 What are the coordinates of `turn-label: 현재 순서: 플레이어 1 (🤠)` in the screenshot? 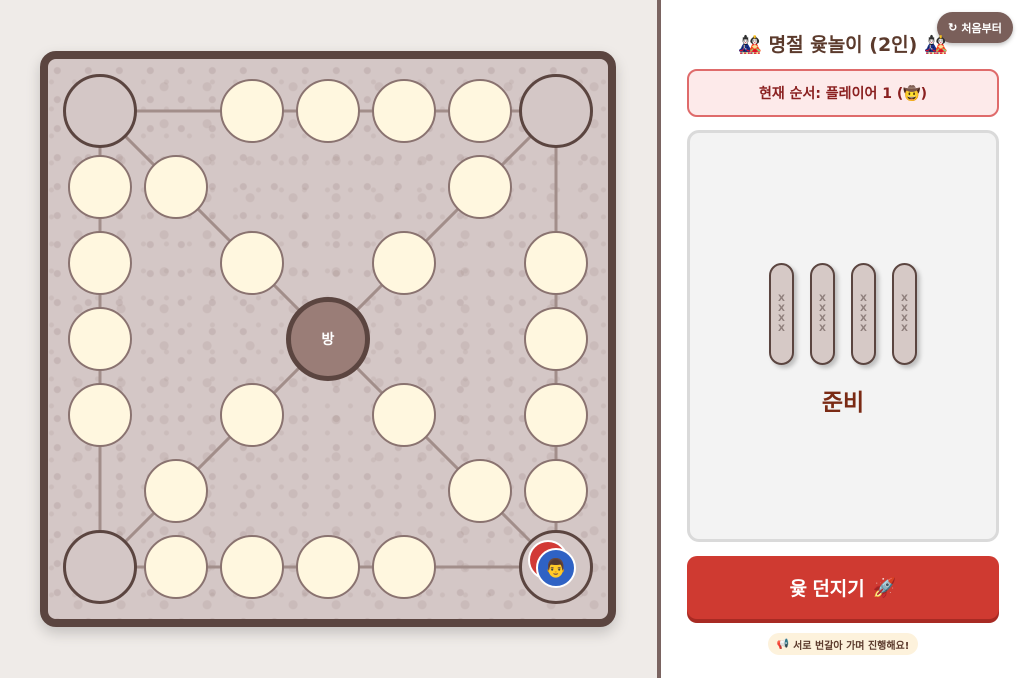 It's located at (843, 94).